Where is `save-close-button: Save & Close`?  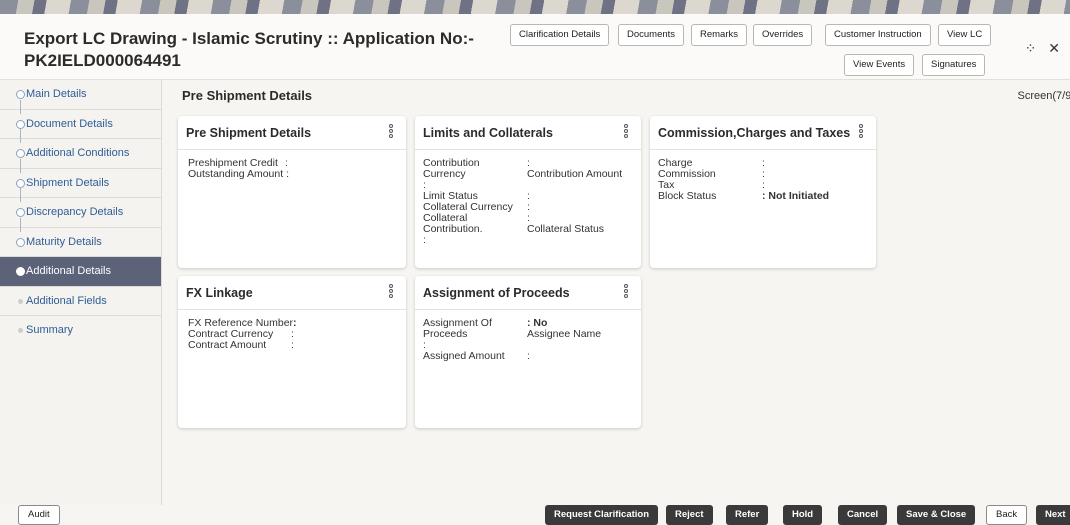
save-close-button: Save & Close is located at coordinates (936, 515).